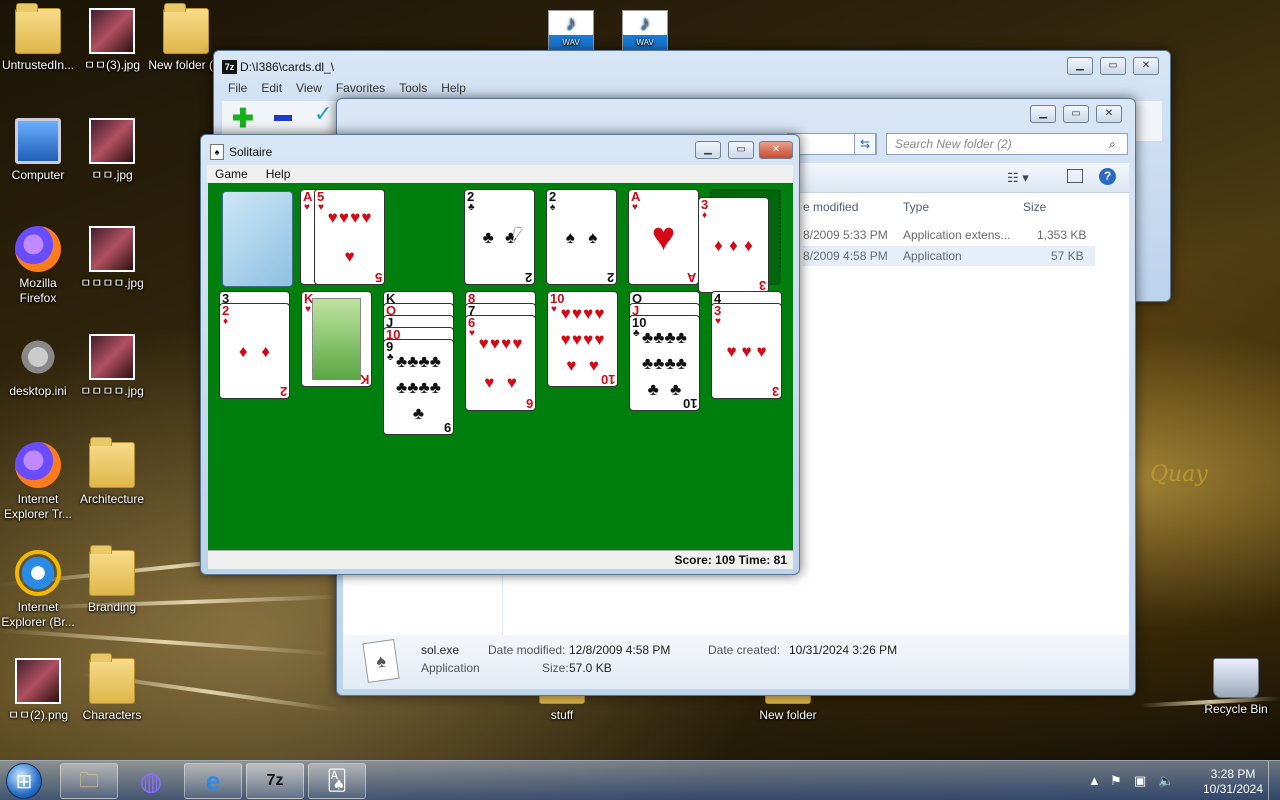 The height and width of the screenshot is (800, 1280). Describe the element at coordinates (360, 90) in the screenshot. I see `menu-item-favorites: Favorites` at that location.